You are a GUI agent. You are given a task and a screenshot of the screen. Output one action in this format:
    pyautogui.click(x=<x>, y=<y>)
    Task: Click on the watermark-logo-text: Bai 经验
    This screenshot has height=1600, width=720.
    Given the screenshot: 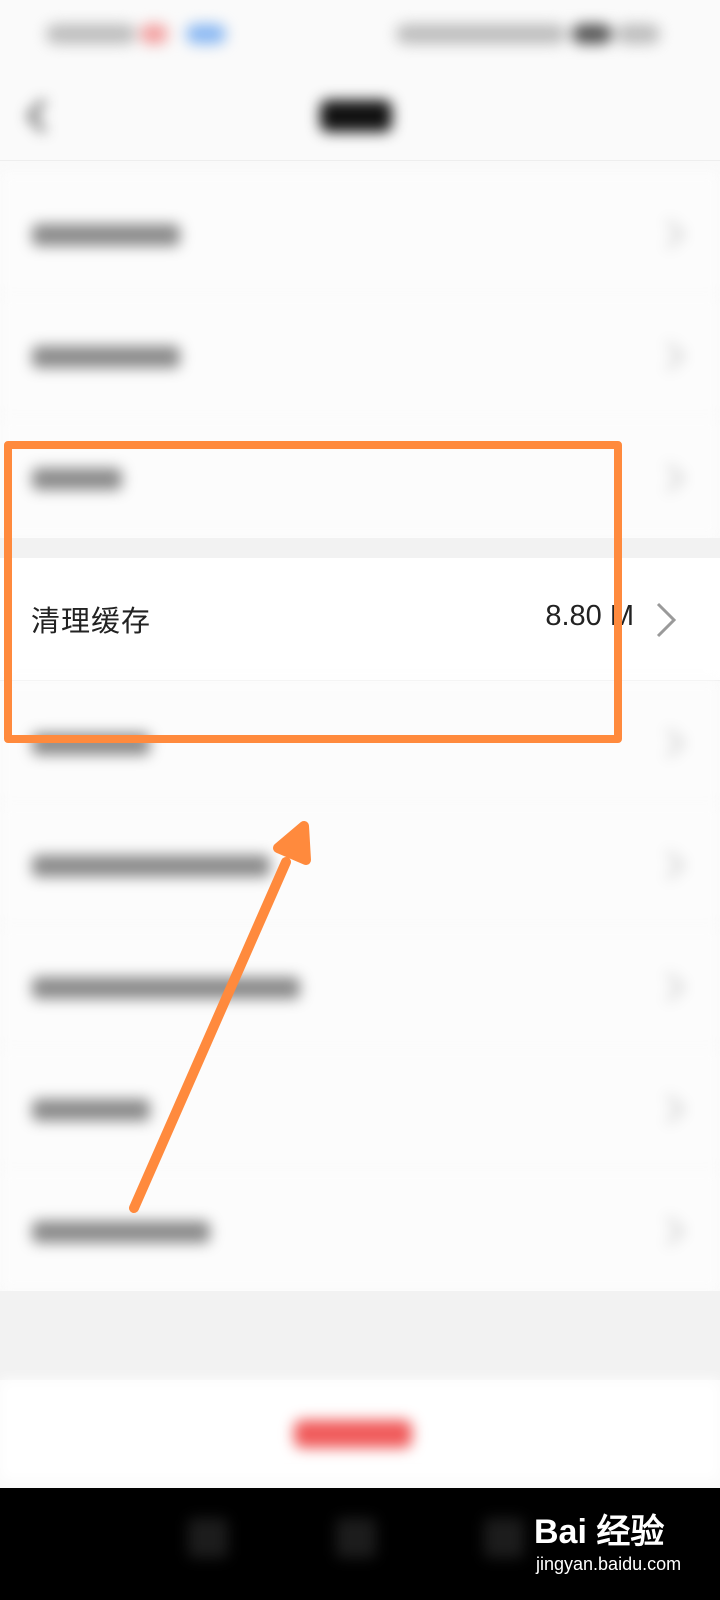 What is the action you would take?
    pyautogui.click(x=599, y=1532)
    